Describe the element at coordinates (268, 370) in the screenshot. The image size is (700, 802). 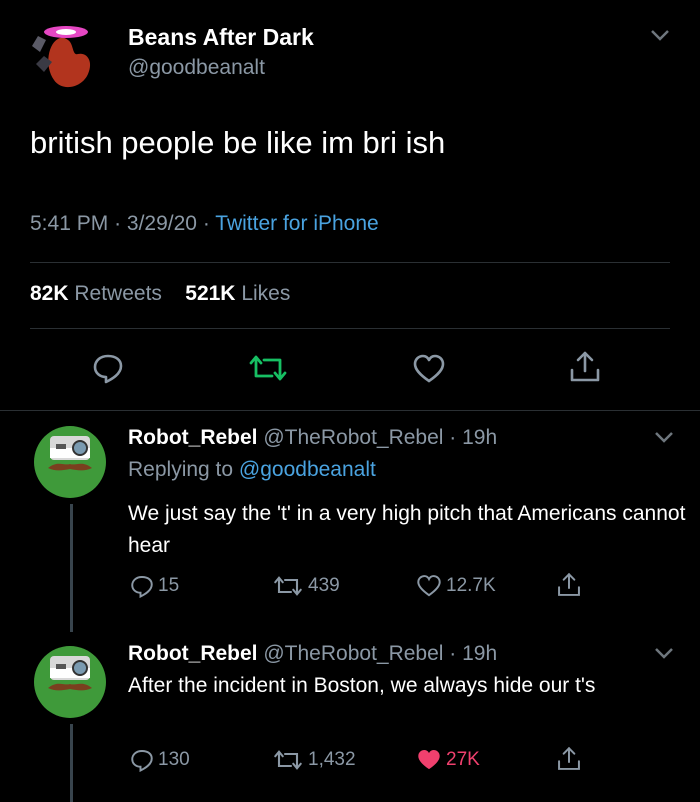
I see `retweet-icon` at that location.